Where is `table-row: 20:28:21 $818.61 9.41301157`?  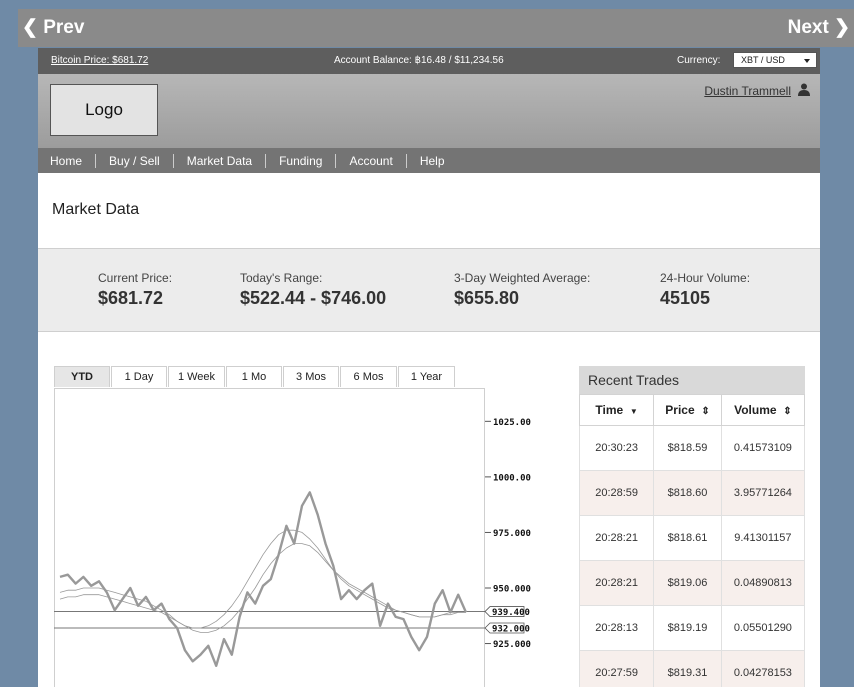
table-row: 20:28:21 $818.61 9.41301157 is located at coordinates (692, 538).